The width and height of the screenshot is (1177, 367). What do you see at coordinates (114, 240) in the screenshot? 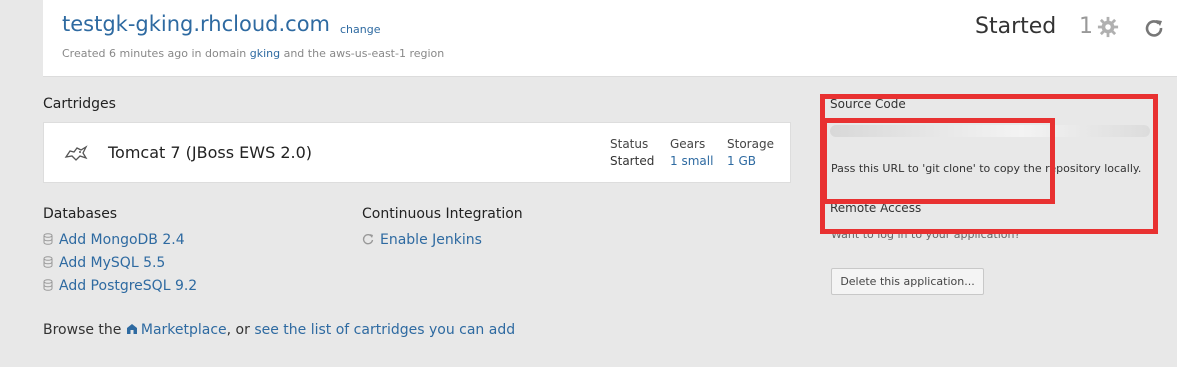
I see `add-mongodb-link: Add MongoDB 2.4` at bounding box center [114, 240].